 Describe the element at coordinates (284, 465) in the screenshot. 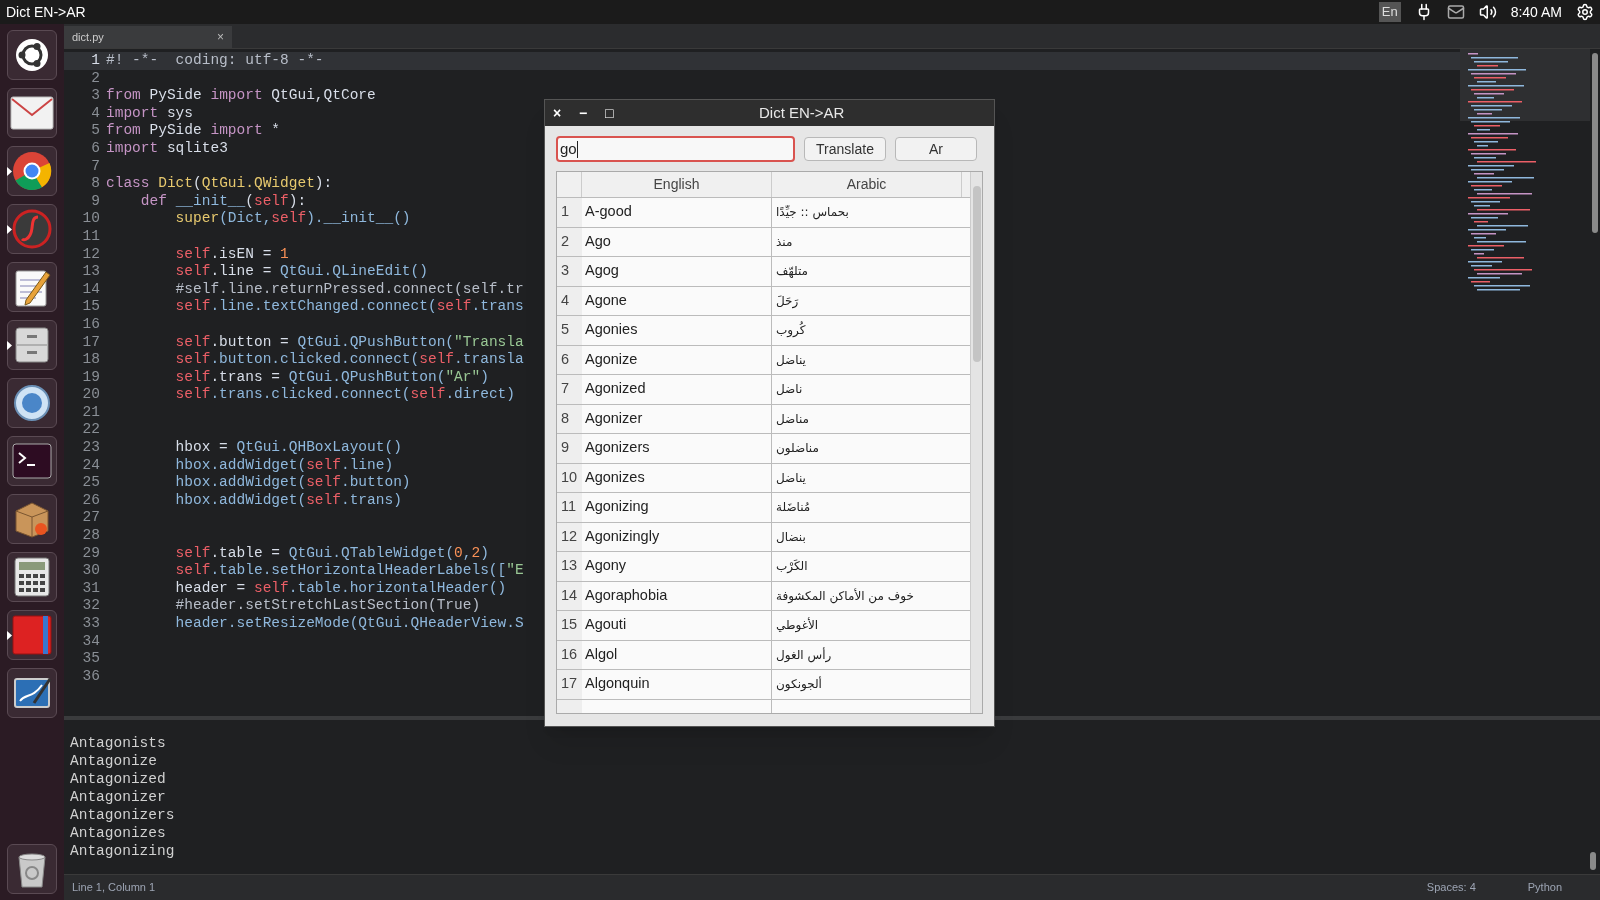

I see `code-line: hbox.addWidget(self.line)` at that location.